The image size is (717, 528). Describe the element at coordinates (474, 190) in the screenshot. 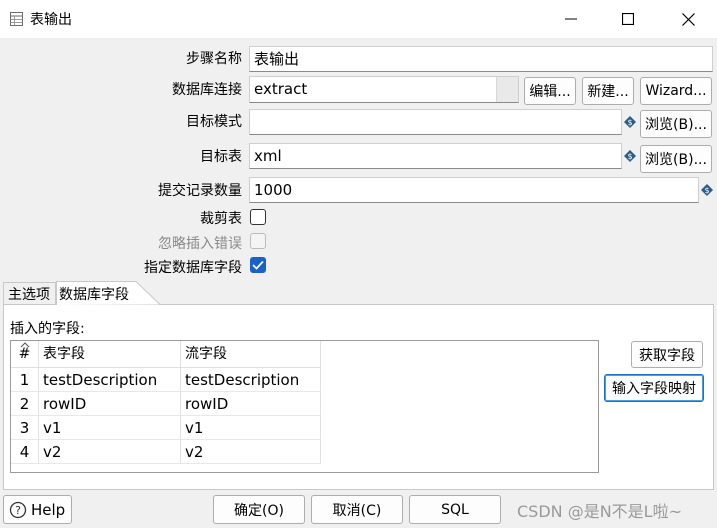

I see `commit-size-input: 1000` at that location.